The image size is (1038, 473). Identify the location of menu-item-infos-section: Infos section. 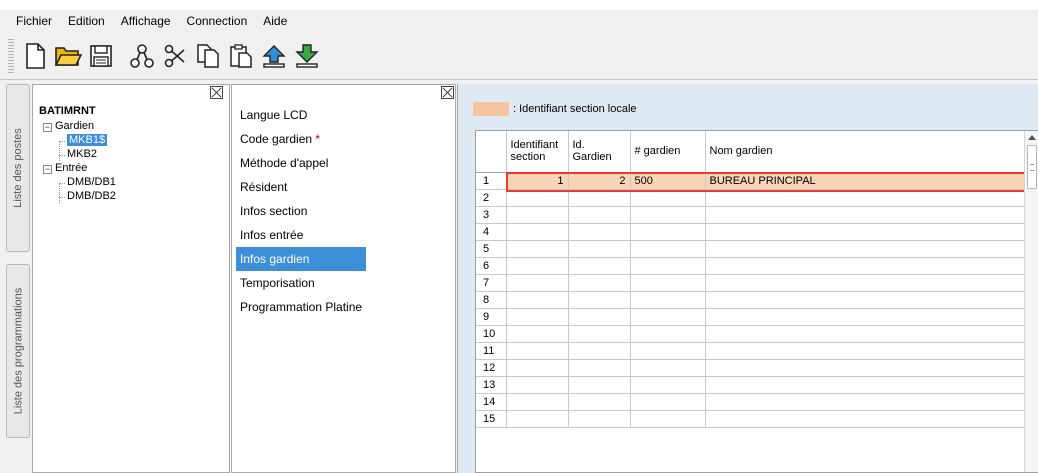
(301, 211).